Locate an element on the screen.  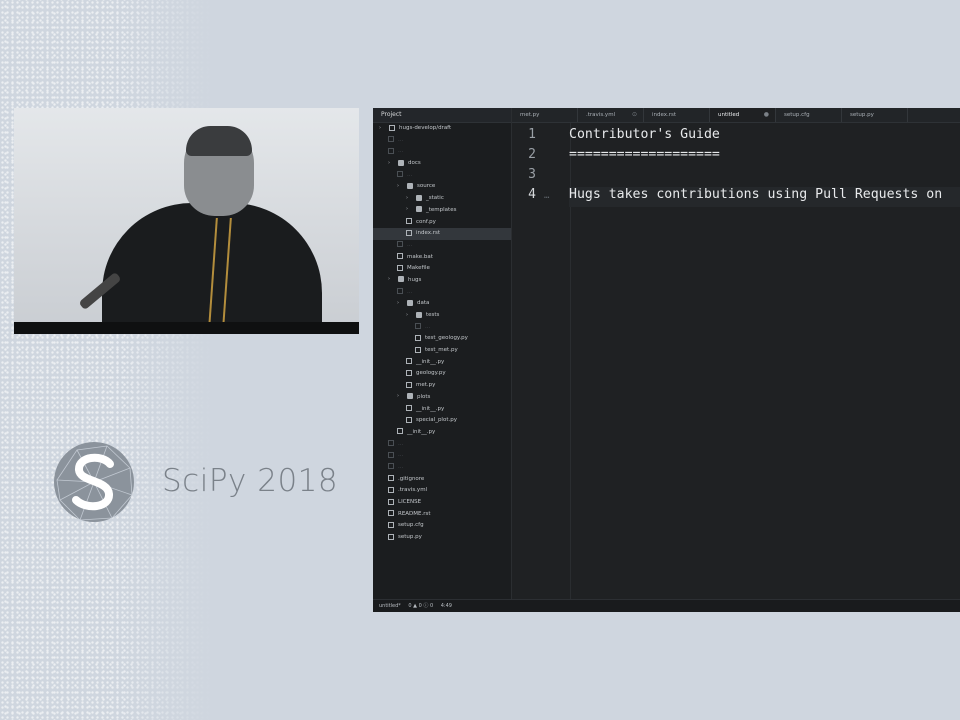
tree-file: setup.cfg is located at coordinates (442, 526).